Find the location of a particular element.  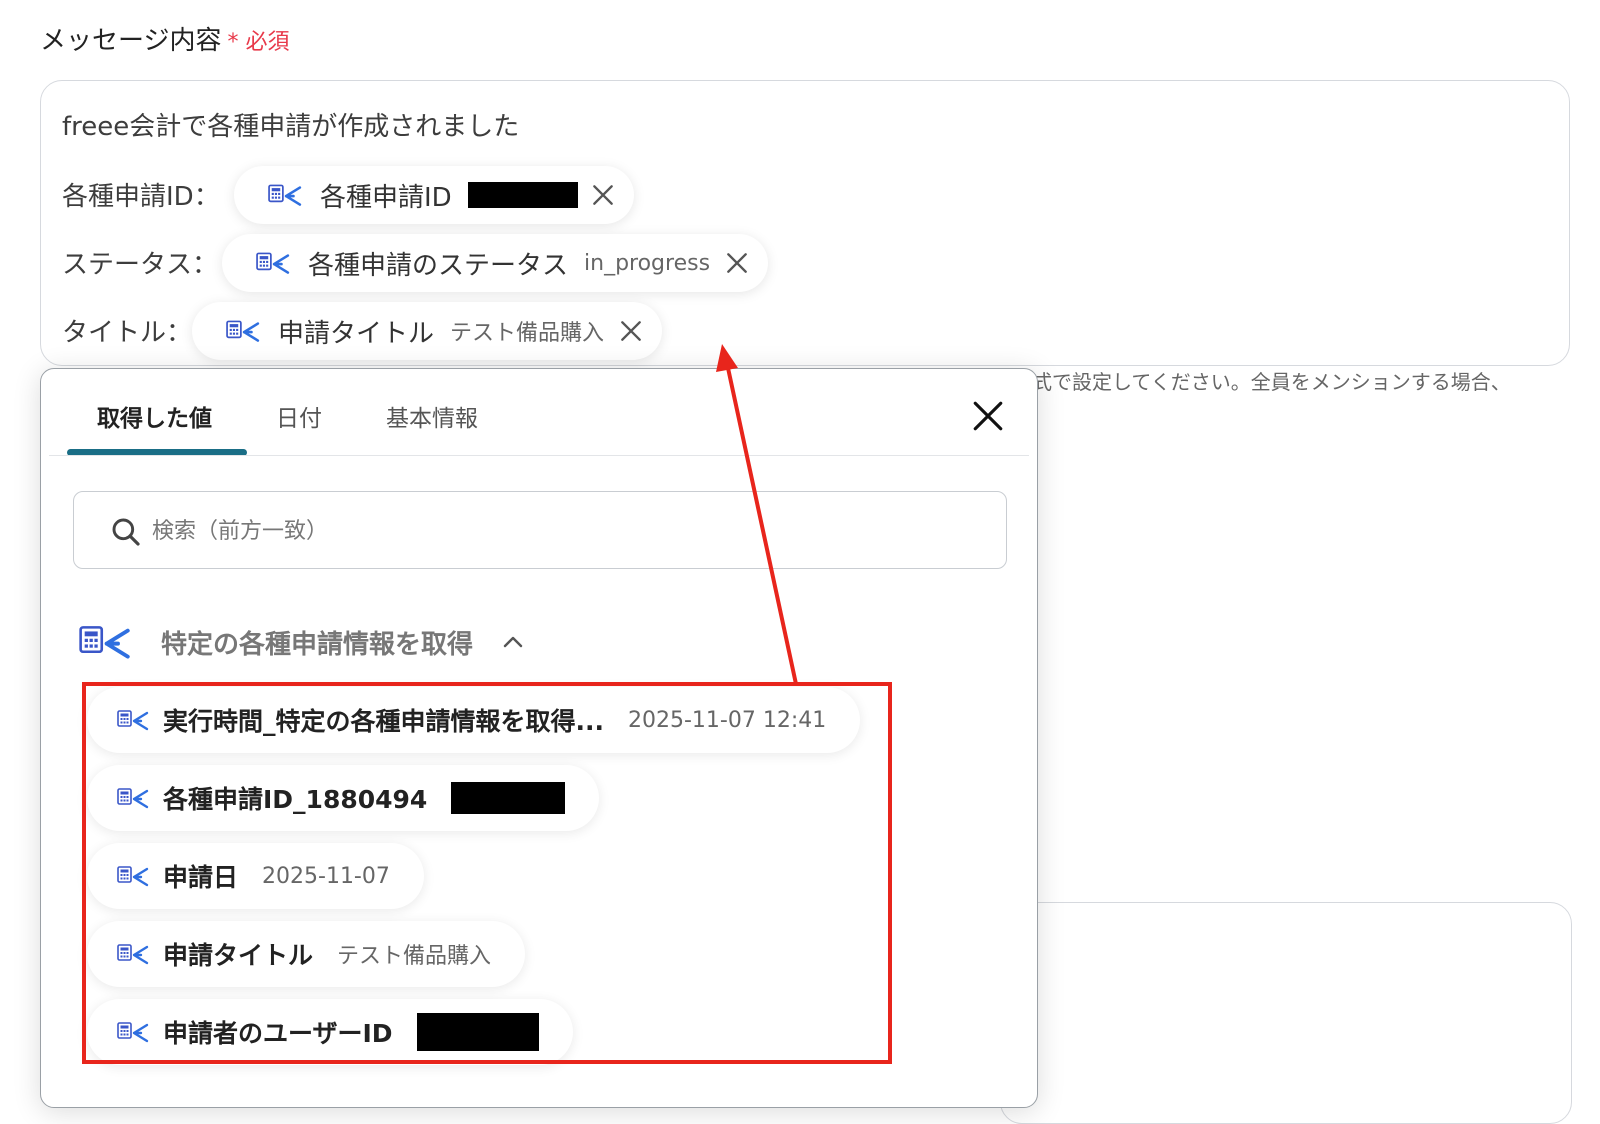

search-input is located at coordinates (562, 531).